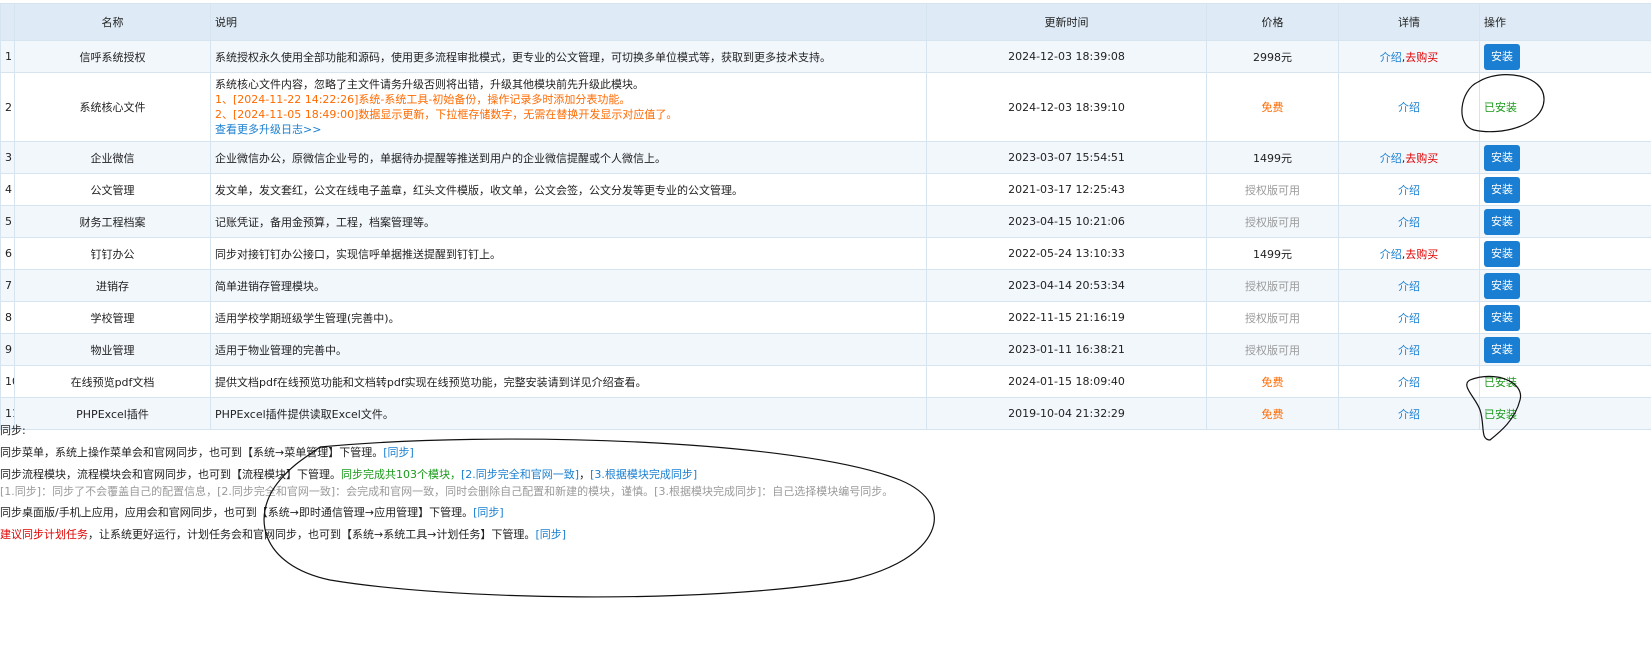 The width and height of the screenshot is (1651, 648). Describe the element at coordinates (1066, 56) in the screenshot. I see `module-updated: 2024-12-03 18:39:08` at that location.